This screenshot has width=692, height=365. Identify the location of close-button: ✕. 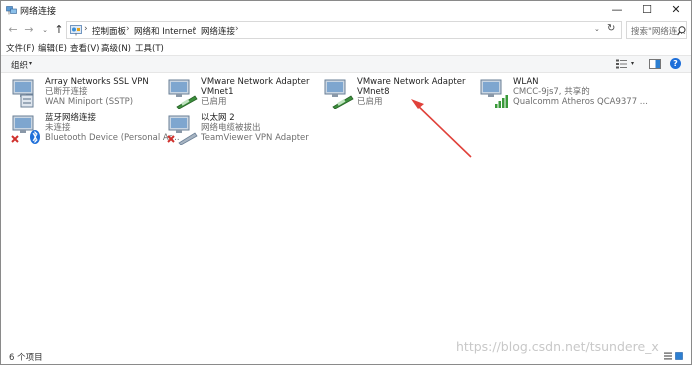
(676, 10).